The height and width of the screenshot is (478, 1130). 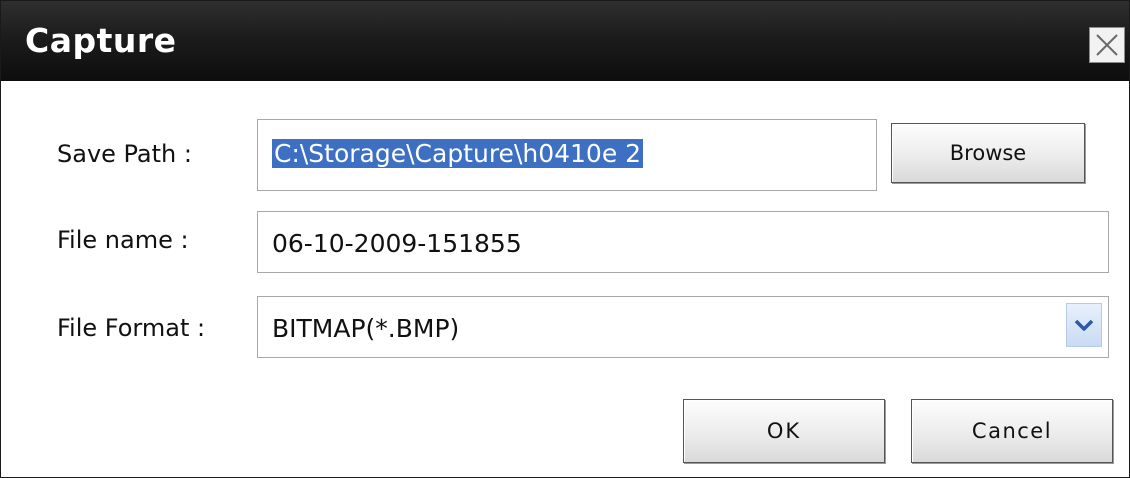 I want to click on browse-button: Browse, so click(x=988, y=153).